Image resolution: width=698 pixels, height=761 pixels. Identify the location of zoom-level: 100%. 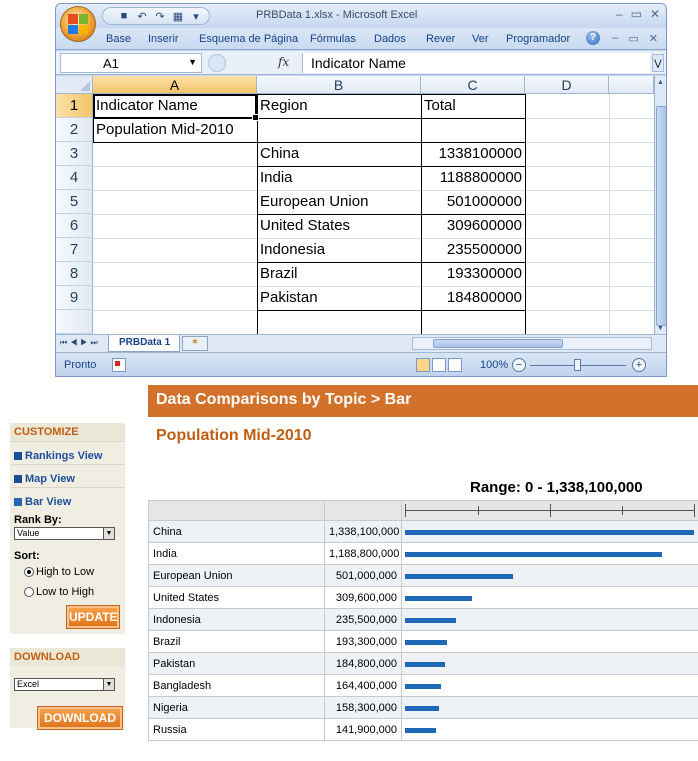
(494, 365).